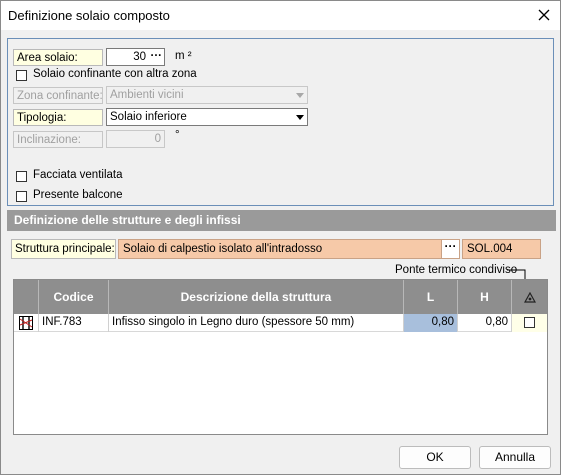 This screenshot has height=475, width=561. Describe the element at coordinates (21, 196) in the screenshot. I see `balcone-checkbox` at that location.